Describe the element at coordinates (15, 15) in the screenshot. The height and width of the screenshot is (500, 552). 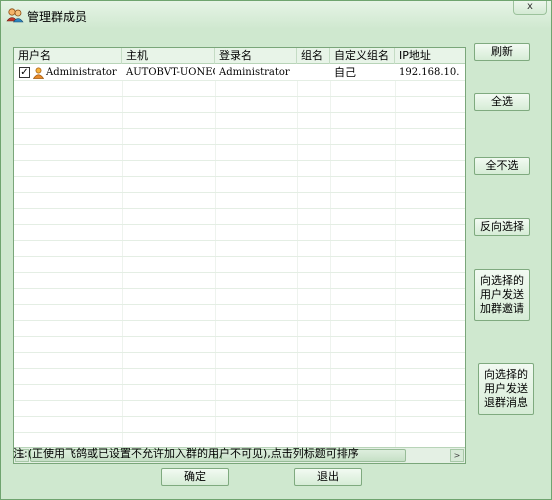
I see `group-users-icon` at that location.